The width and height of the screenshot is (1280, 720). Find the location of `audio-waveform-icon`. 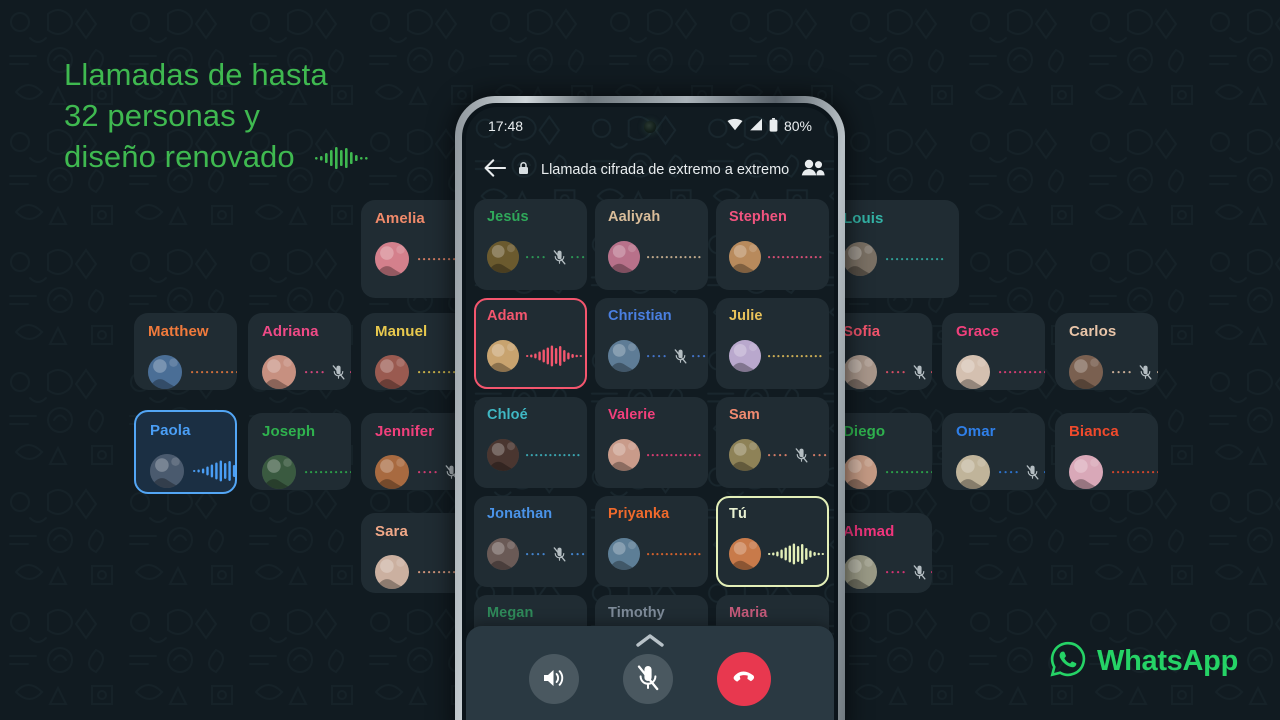

audio-waveform-icon is located at coordinates (343, 159).